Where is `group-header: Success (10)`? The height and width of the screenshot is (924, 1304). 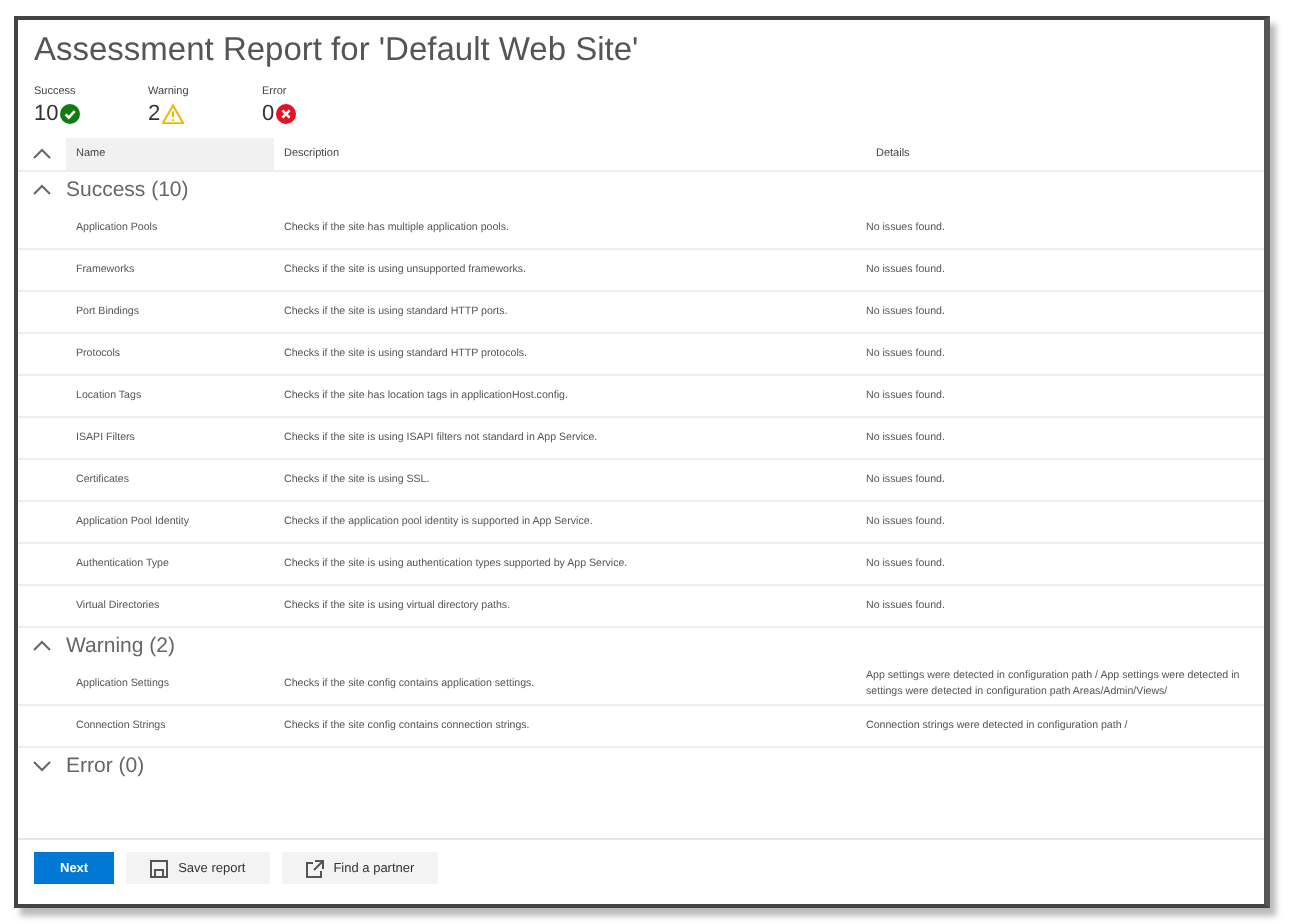 group-header: Success (10) is located at coordinates (127, 190).